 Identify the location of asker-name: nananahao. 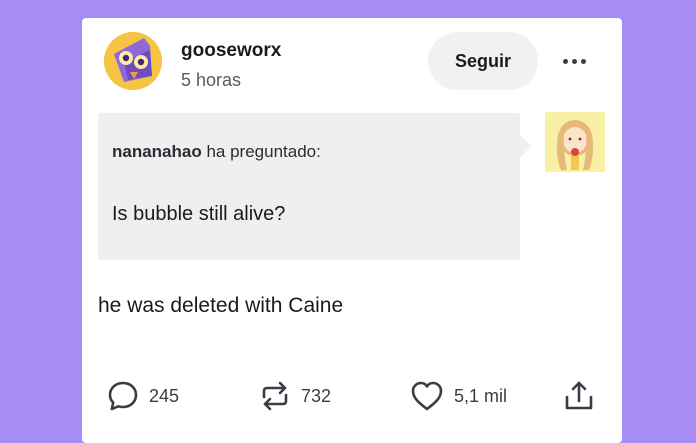
(157, 151).